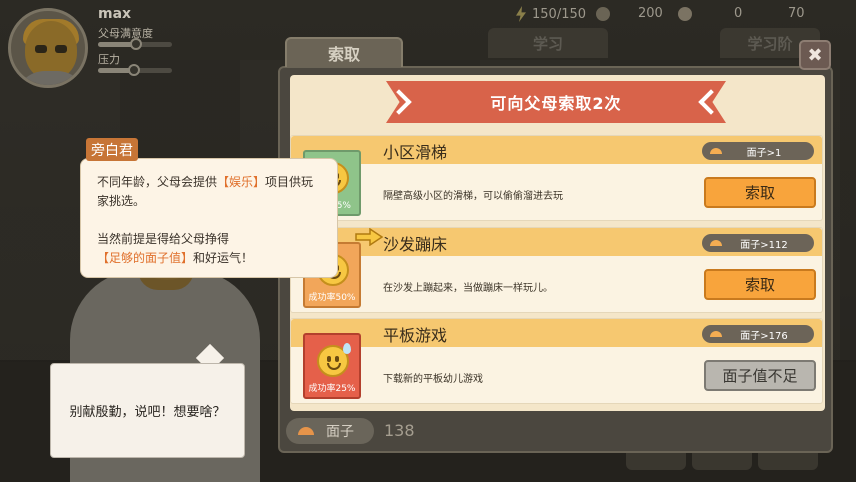 The height and width of the screenshot is (482, 856). Describe the element at coordinates (473, 196) in the screenshot. I see `item-description: 隔壁高级小区的滑梯，可以偷偷溜进去玩` at that location.